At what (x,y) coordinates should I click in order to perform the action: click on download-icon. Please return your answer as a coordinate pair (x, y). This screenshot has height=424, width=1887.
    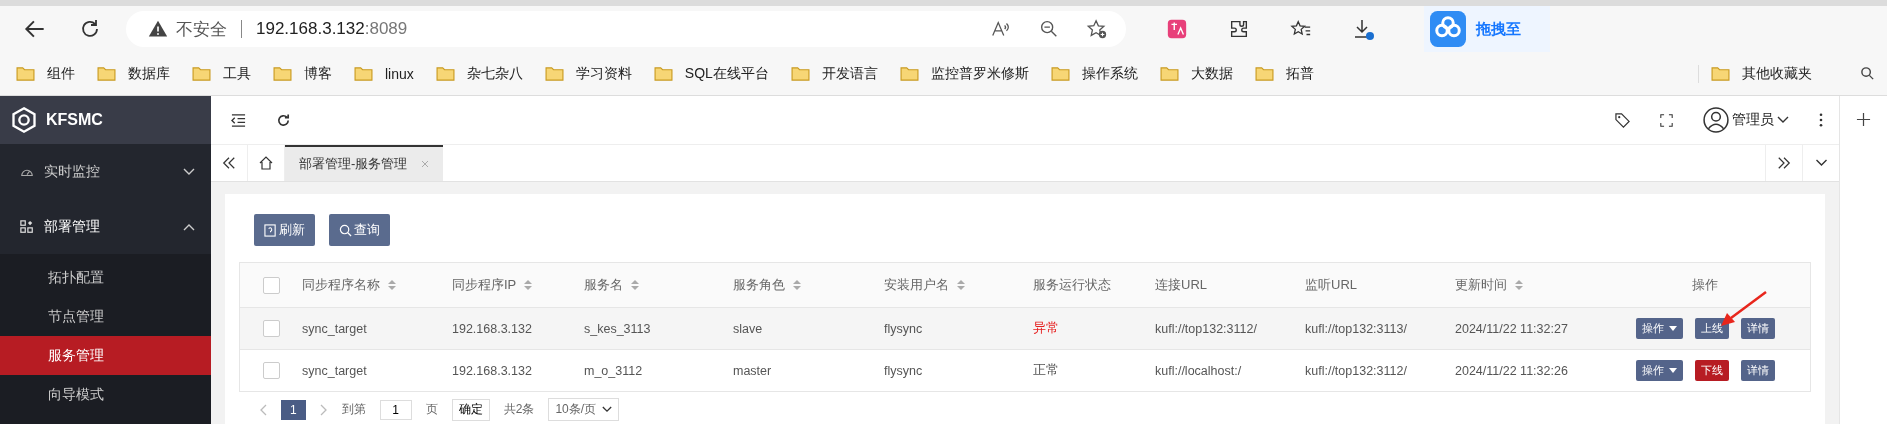
    Looking at the image, I should click on (1364, 29).